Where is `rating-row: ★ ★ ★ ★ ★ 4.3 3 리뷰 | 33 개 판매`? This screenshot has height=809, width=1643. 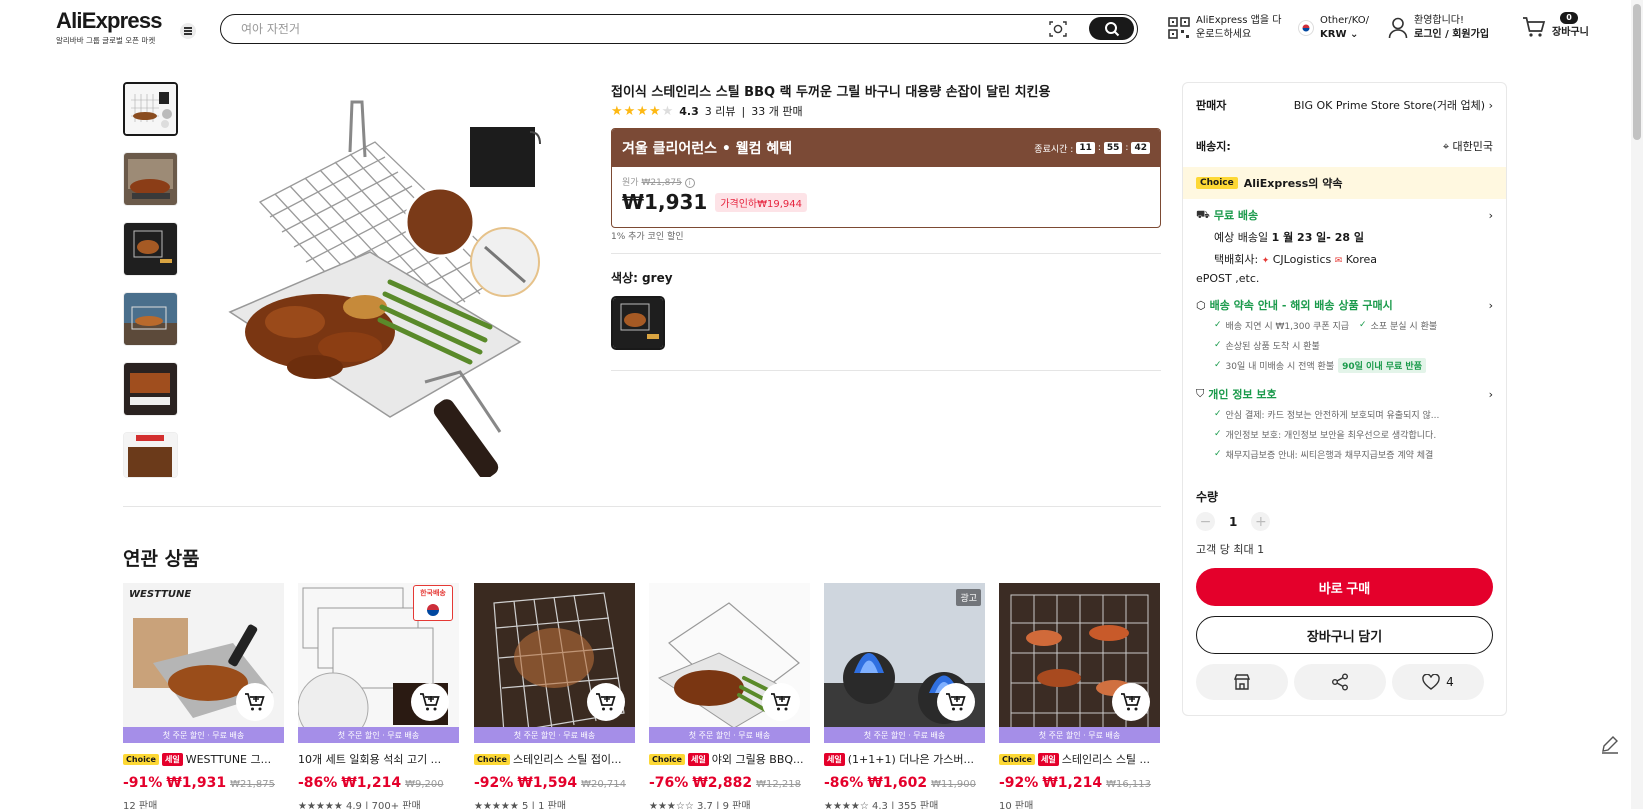
rating-row: ★ ★ ★ ★ ★ 4.3 3 리뷰 | 33 개 판매 is located at coordinates (707, 111).